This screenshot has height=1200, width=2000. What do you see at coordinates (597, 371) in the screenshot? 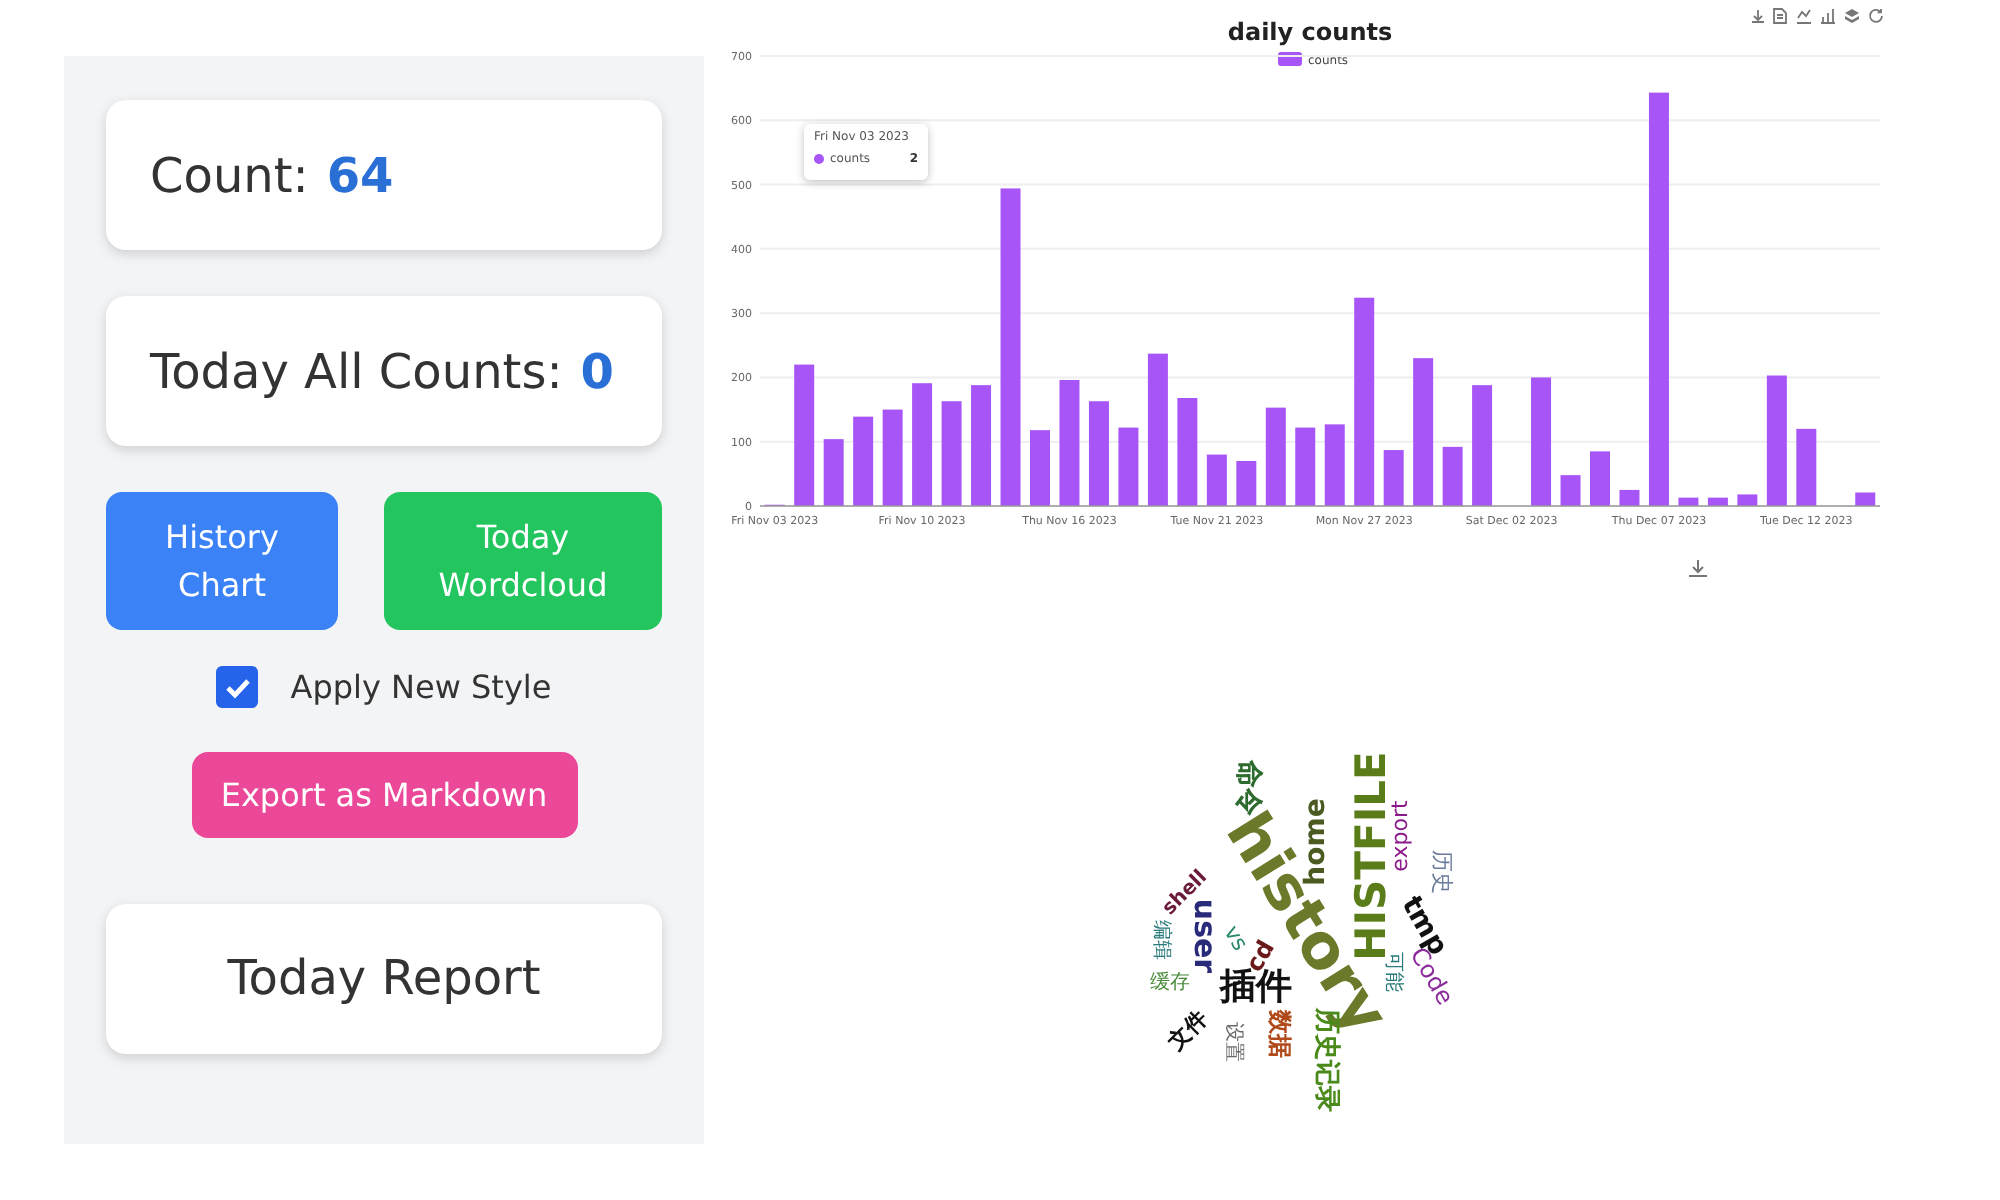
I see `today-counts-value: 0` at bounding box center [597, 371].